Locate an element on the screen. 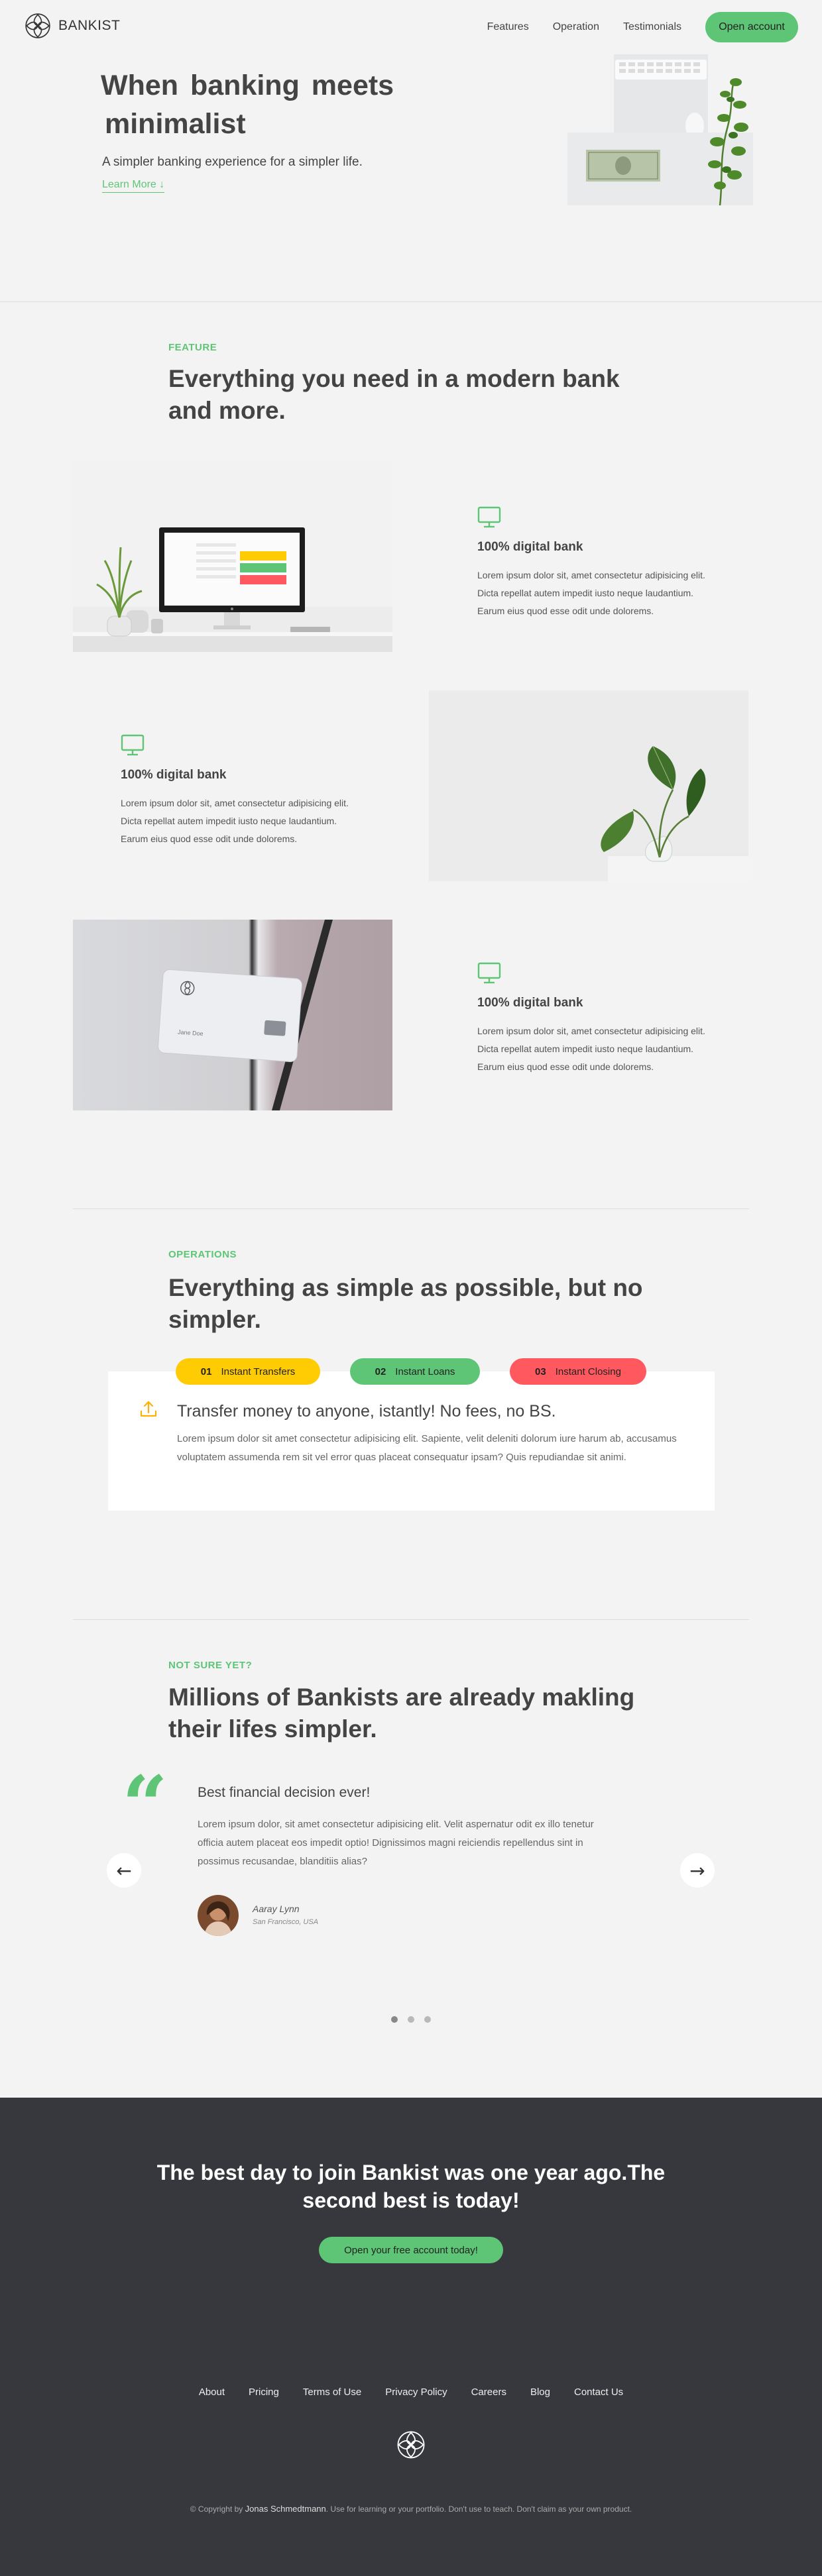 The height and width of the screenshot is (2576, 822). footer-link-about: About is located at coordinates (212, 2392).